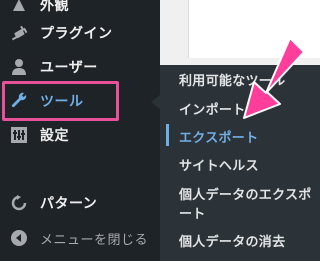 Image resolution: width=320 pixels, height=261 pixels. What do you see at coordinates (69, 68) in the screenshot?
I see `sidebar-item-label: ユーザー` at bounding box center [69, 68].